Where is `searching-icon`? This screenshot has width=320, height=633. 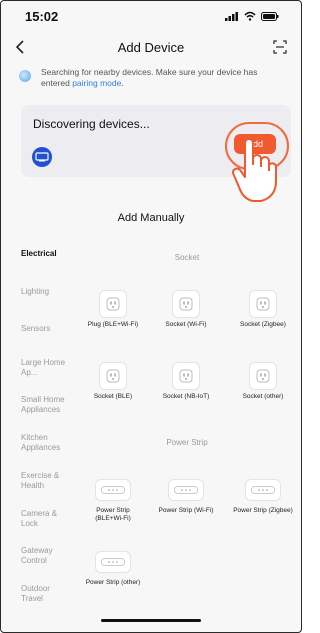
searching-icon is located at coordinates (25, 76).